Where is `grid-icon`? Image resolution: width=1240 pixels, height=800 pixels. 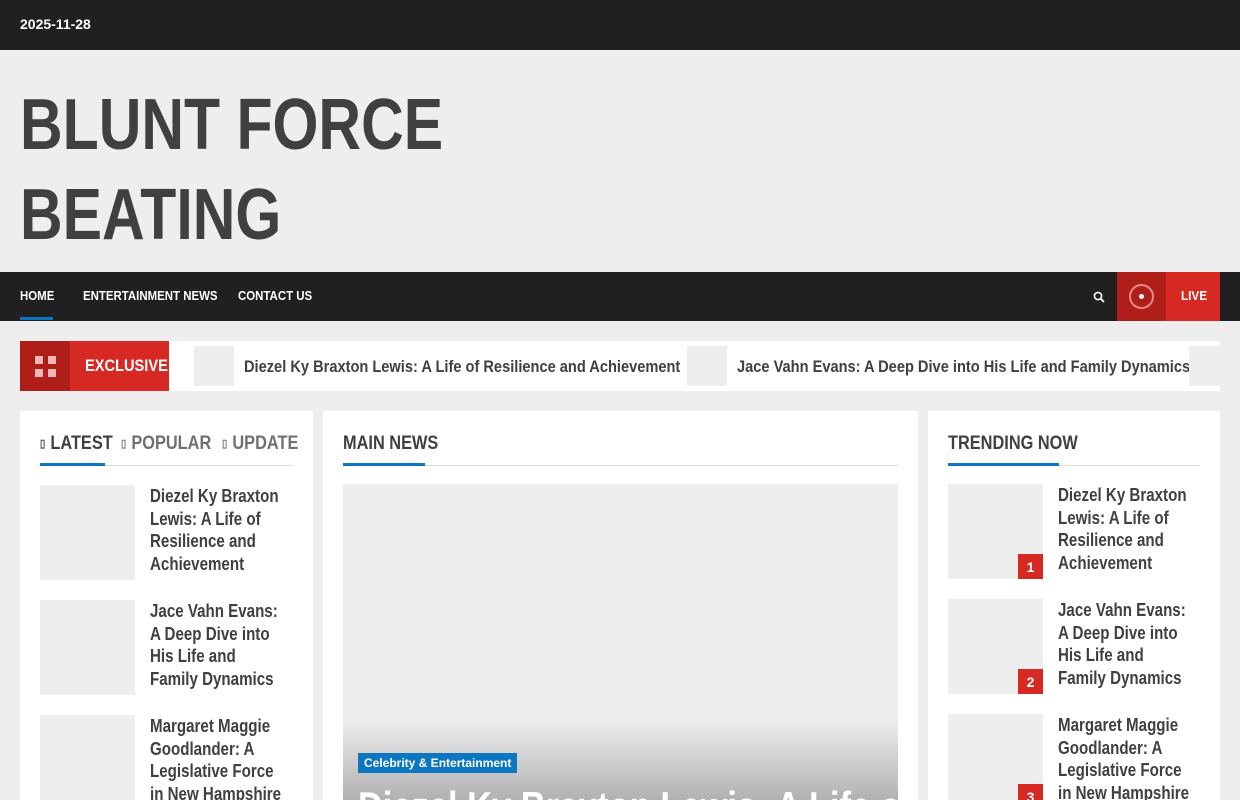 grid-icon is located at coordinates (45, 366).